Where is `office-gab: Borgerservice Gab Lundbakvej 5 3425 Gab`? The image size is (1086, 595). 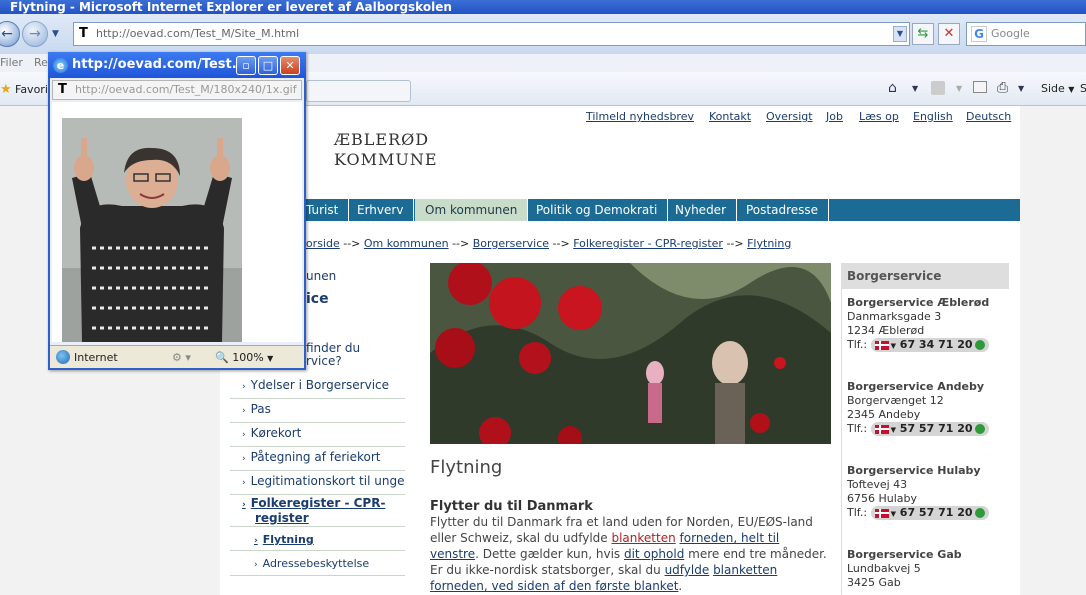 office-gab: Borgerservice Gab Lundbakvej 5 3425 Gab is located at coordinates (904, 569).